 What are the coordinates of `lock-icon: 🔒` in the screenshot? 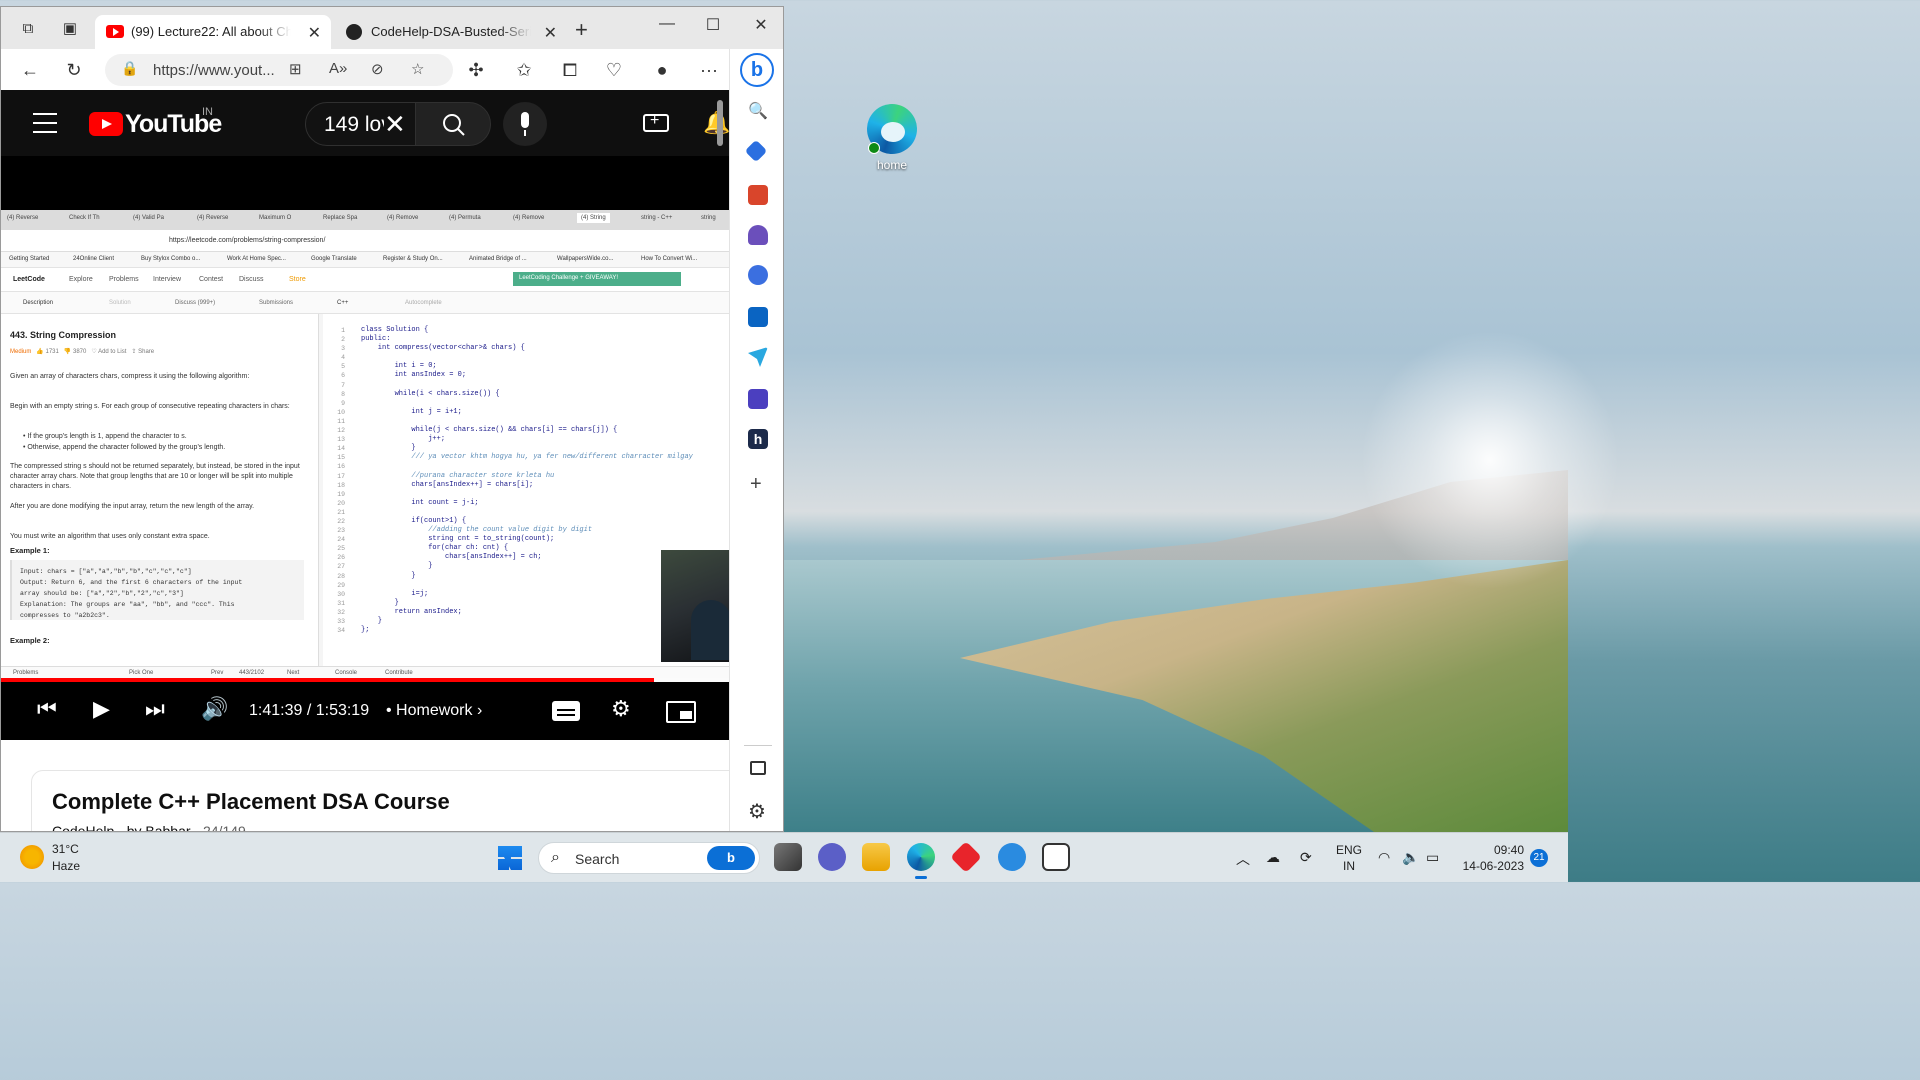 It's located at (129, 68).